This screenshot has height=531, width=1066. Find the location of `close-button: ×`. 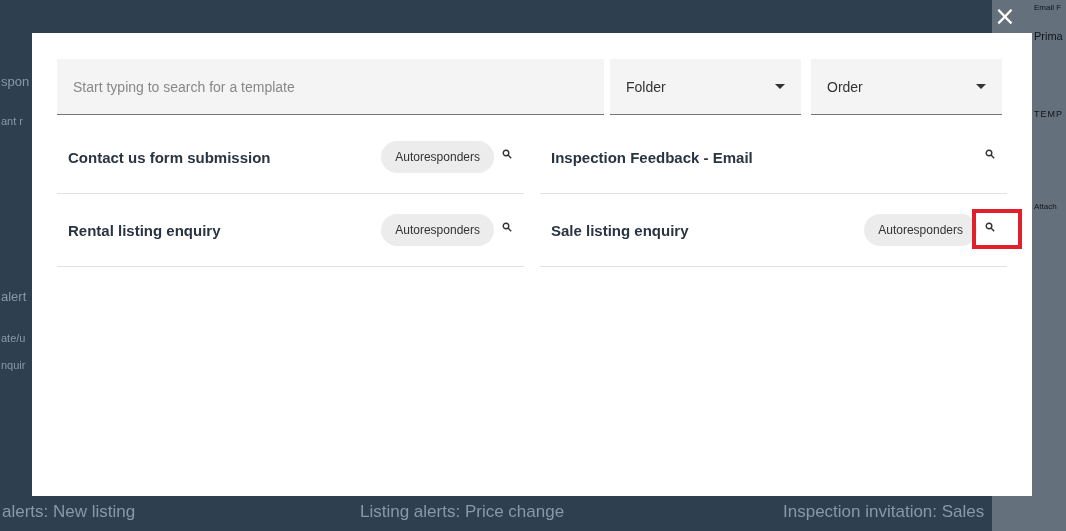

close-button: × is located at coordinates (1005, 16).